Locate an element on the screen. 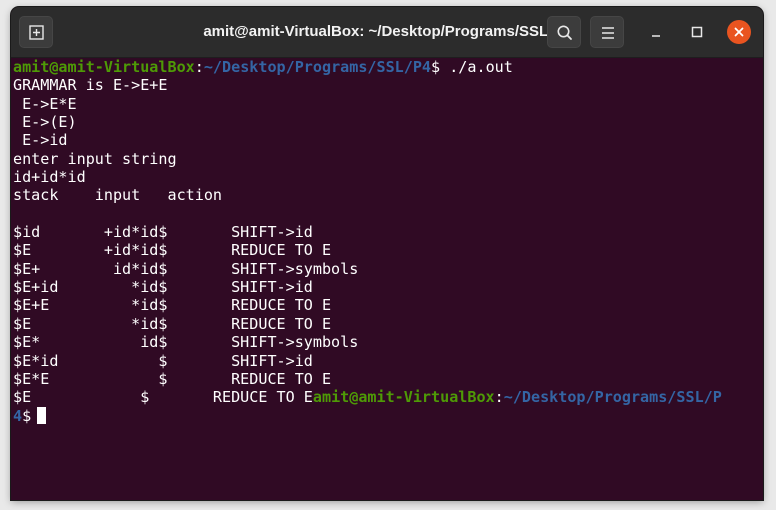  table-header-line: stack input action is located at coordinates (118, 195).